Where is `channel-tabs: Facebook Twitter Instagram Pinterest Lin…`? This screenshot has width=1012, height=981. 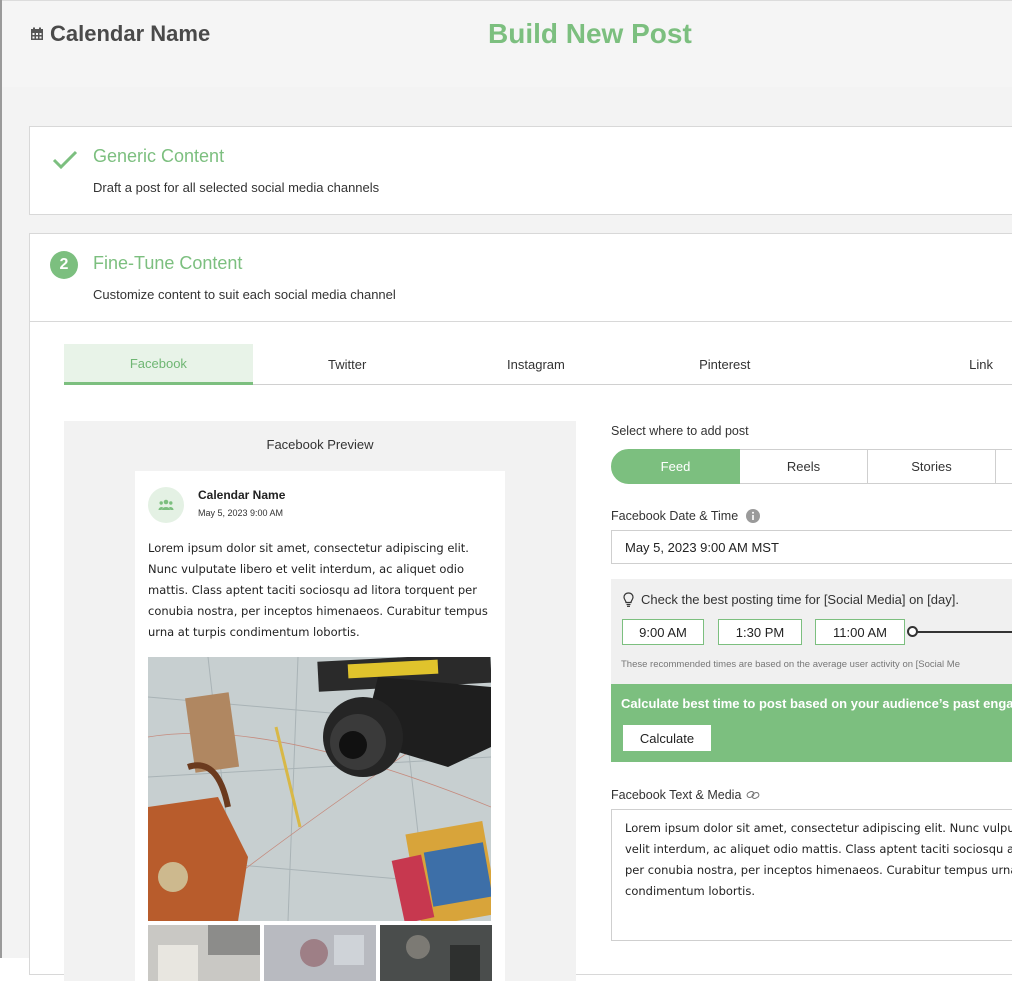 channel-tabs: Facebook Twitter Instagram Pinterest Lin… is located at coordinates (538, 364).